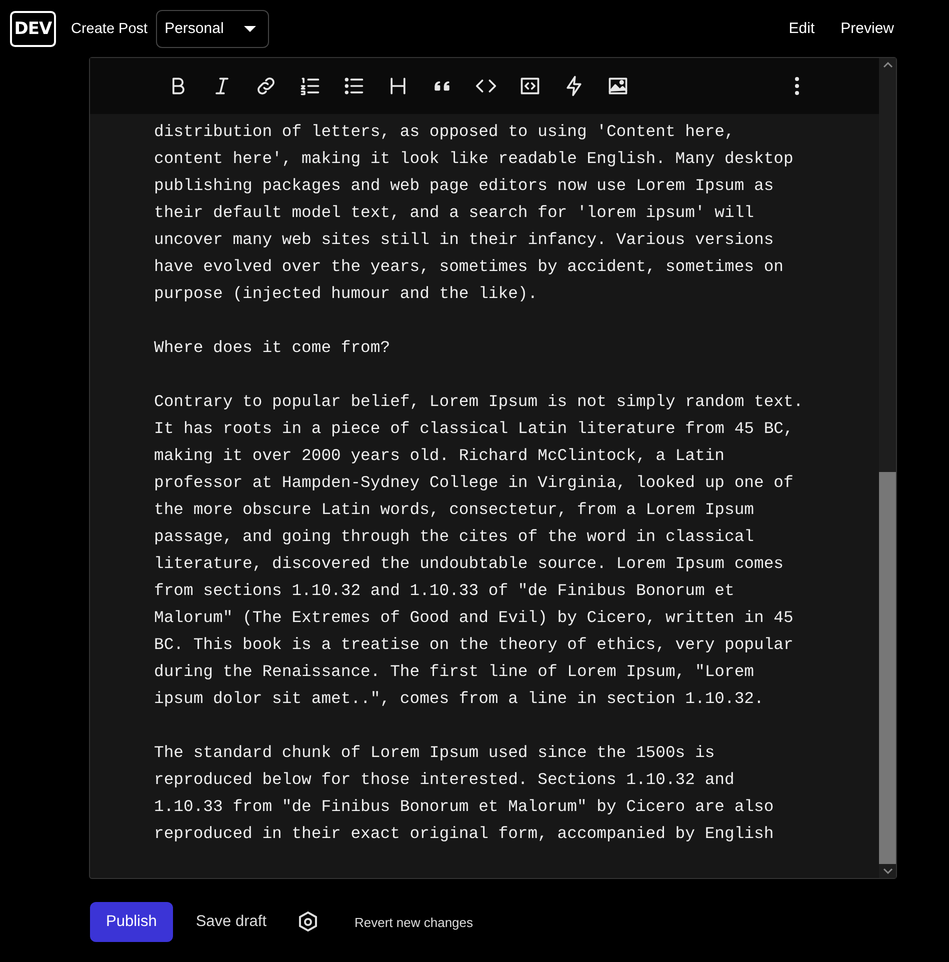 The width and height of the screenshot is (949, 962). I want to click on organization-select: Personal, so click(212, 29).